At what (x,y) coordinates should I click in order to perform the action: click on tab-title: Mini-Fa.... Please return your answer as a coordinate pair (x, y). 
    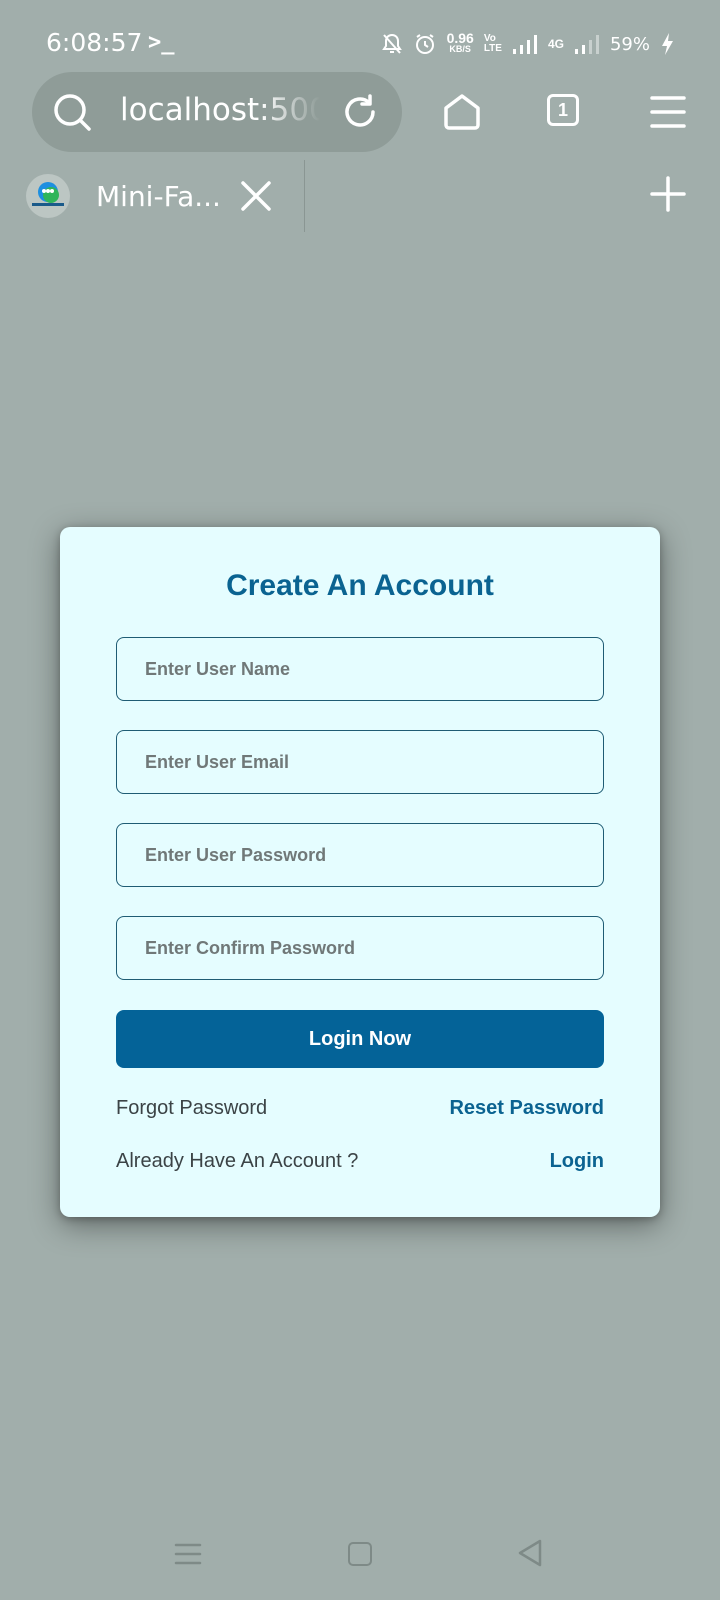
    Looking at the image, I should click on (158, 196).